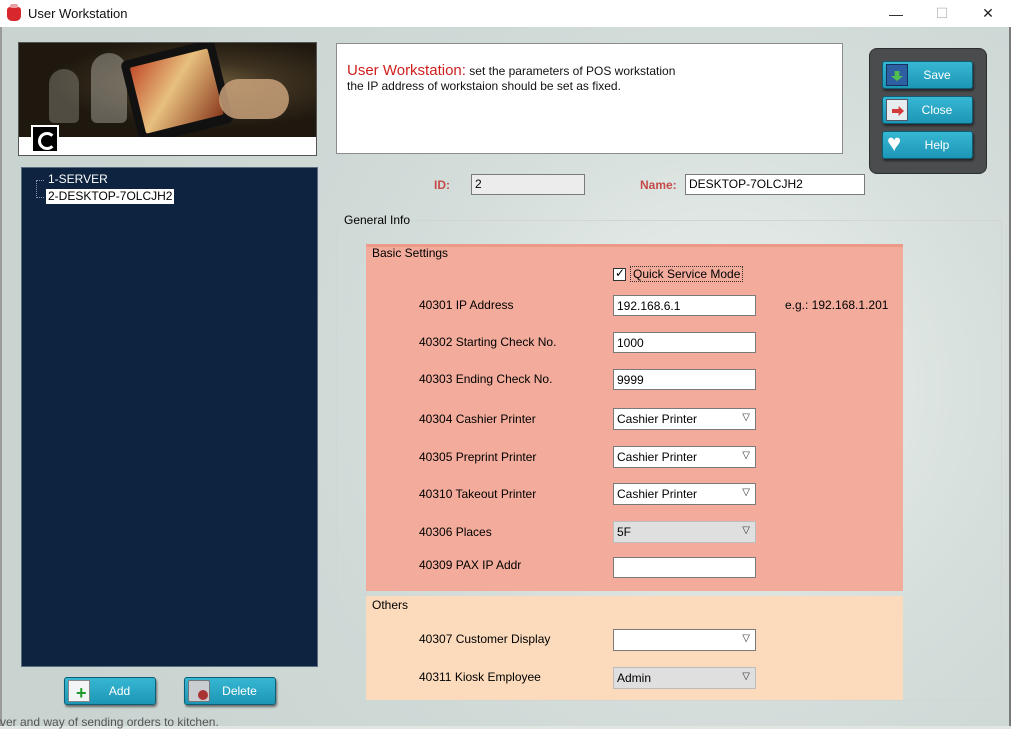 The height and width of the screenshot is (729, 1011). I want to click on close-window-button: ✕, so click(988, 13).